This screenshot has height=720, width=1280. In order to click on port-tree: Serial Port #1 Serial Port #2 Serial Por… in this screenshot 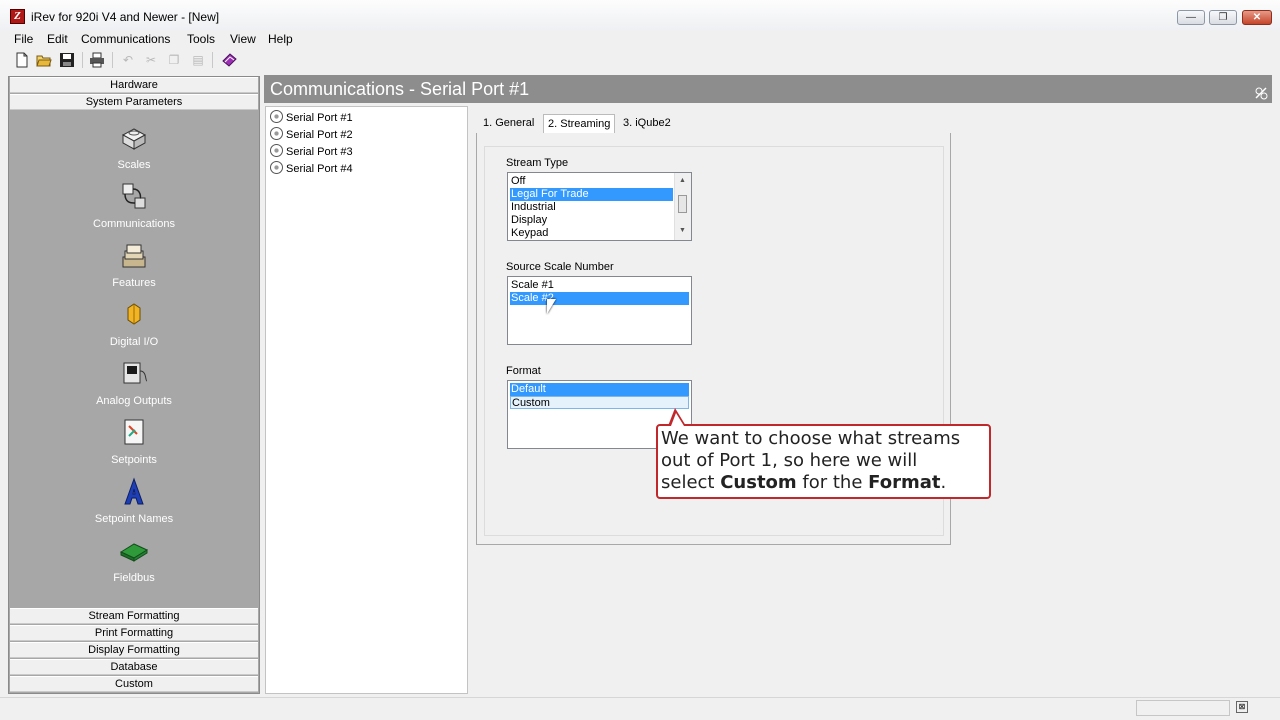, I will do `click(366, 400)`.